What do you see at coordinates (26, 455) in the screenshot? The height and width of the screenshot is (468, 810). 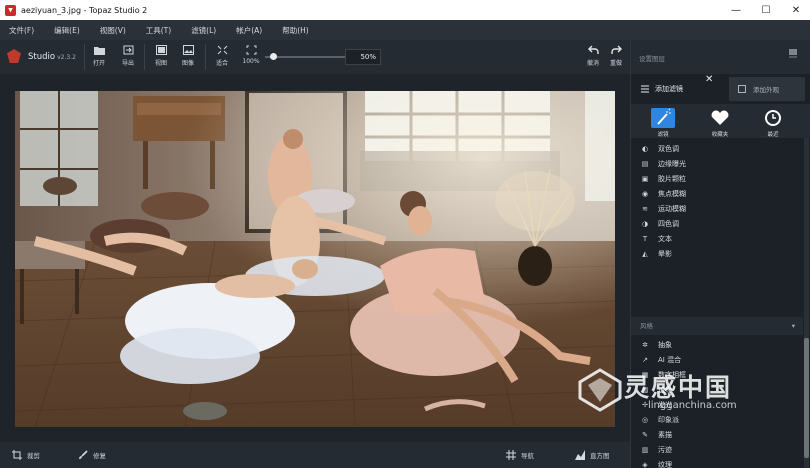 I see `crop-button: 裁剪` at bounding box center [26, 455].